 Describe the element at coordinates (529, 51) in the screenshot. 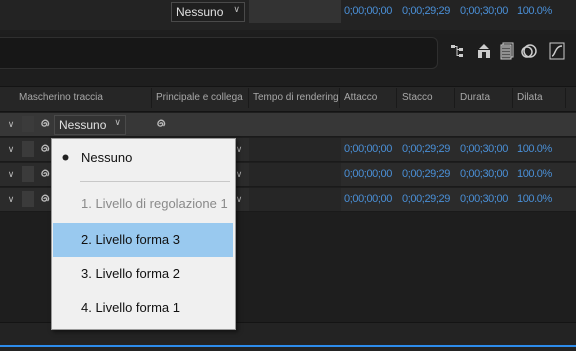

I see `motion-blur-icon` at that location.